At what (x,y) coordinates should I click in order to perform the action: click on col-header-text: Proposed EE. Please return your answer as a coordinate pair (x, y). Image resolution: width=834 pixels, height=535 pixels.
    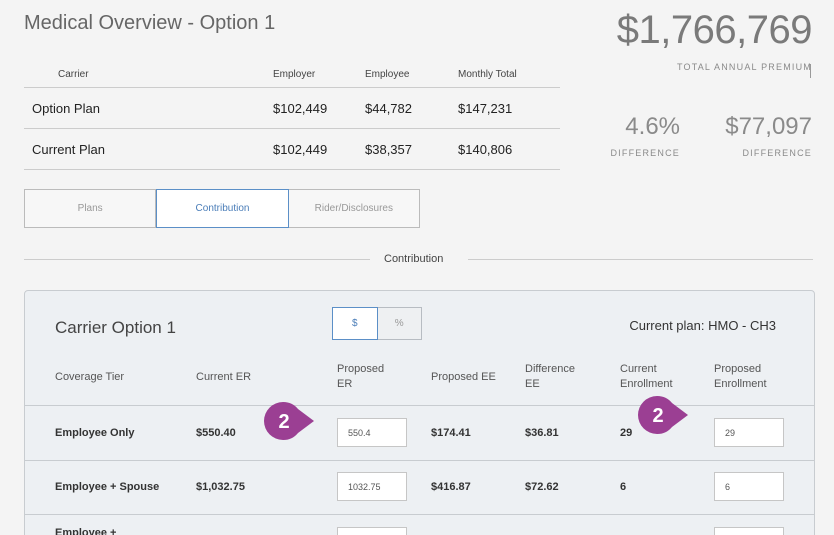
    Looking at the image, I should click on (463, 377).